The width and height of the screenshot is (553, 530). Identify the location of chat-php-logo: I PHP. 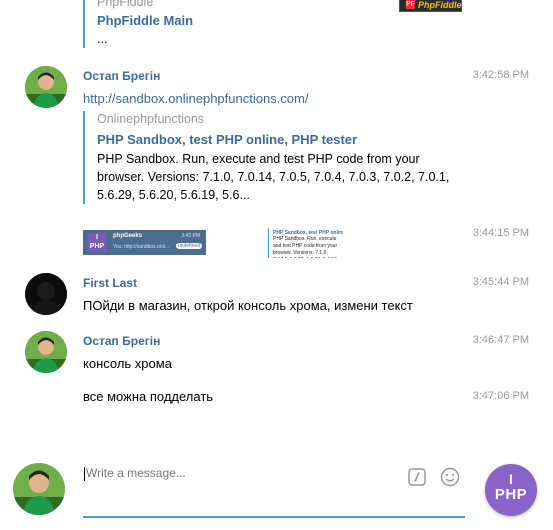
(511, 490).